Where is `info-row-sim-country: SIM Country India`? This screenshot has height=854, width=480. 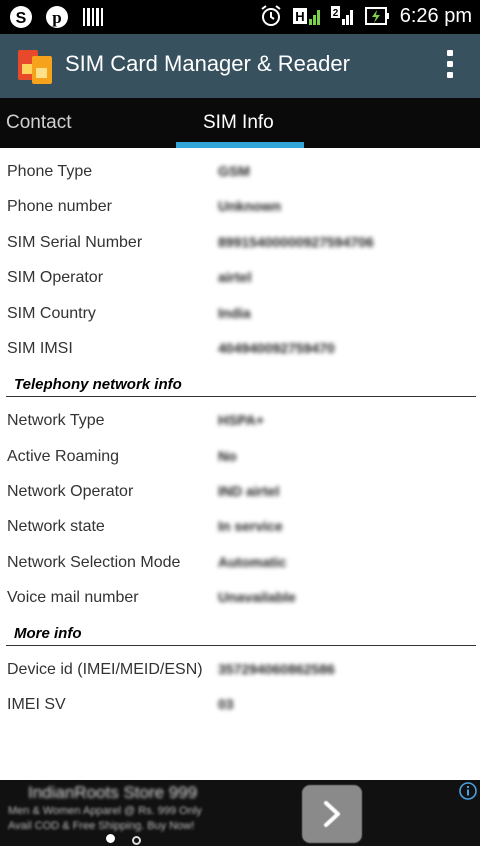
info-row-sim-country: SIM Country India is located at coordinates (240, 314).